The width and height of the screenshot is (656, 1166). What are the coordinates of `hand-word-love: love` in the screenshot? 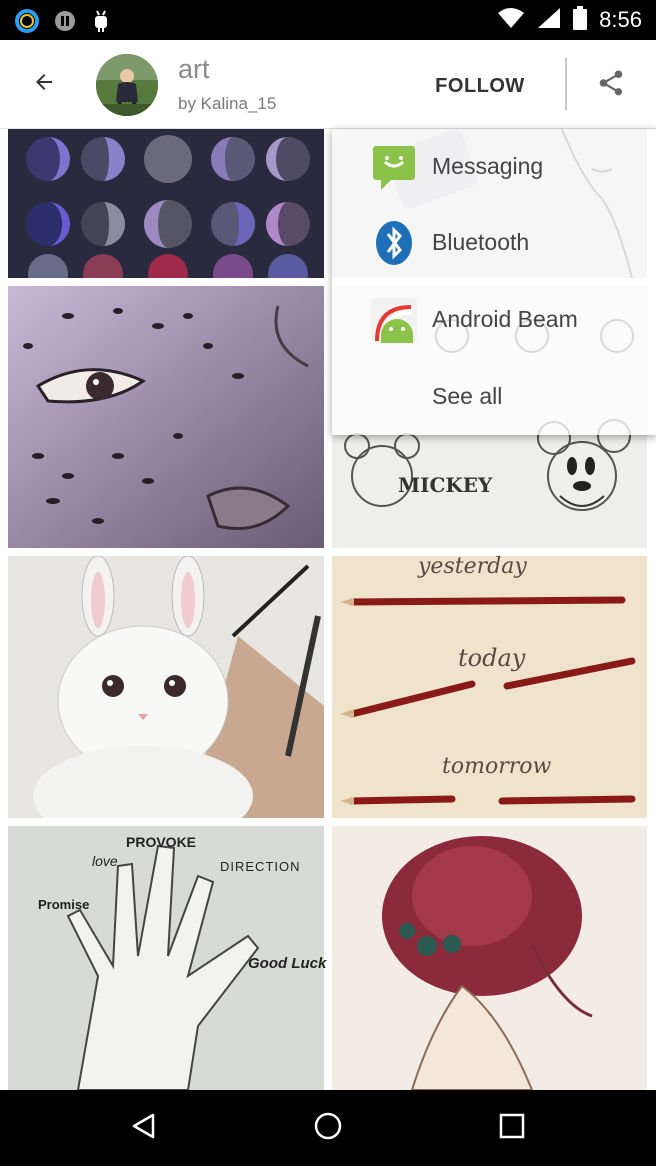 It's located at (105, 861).